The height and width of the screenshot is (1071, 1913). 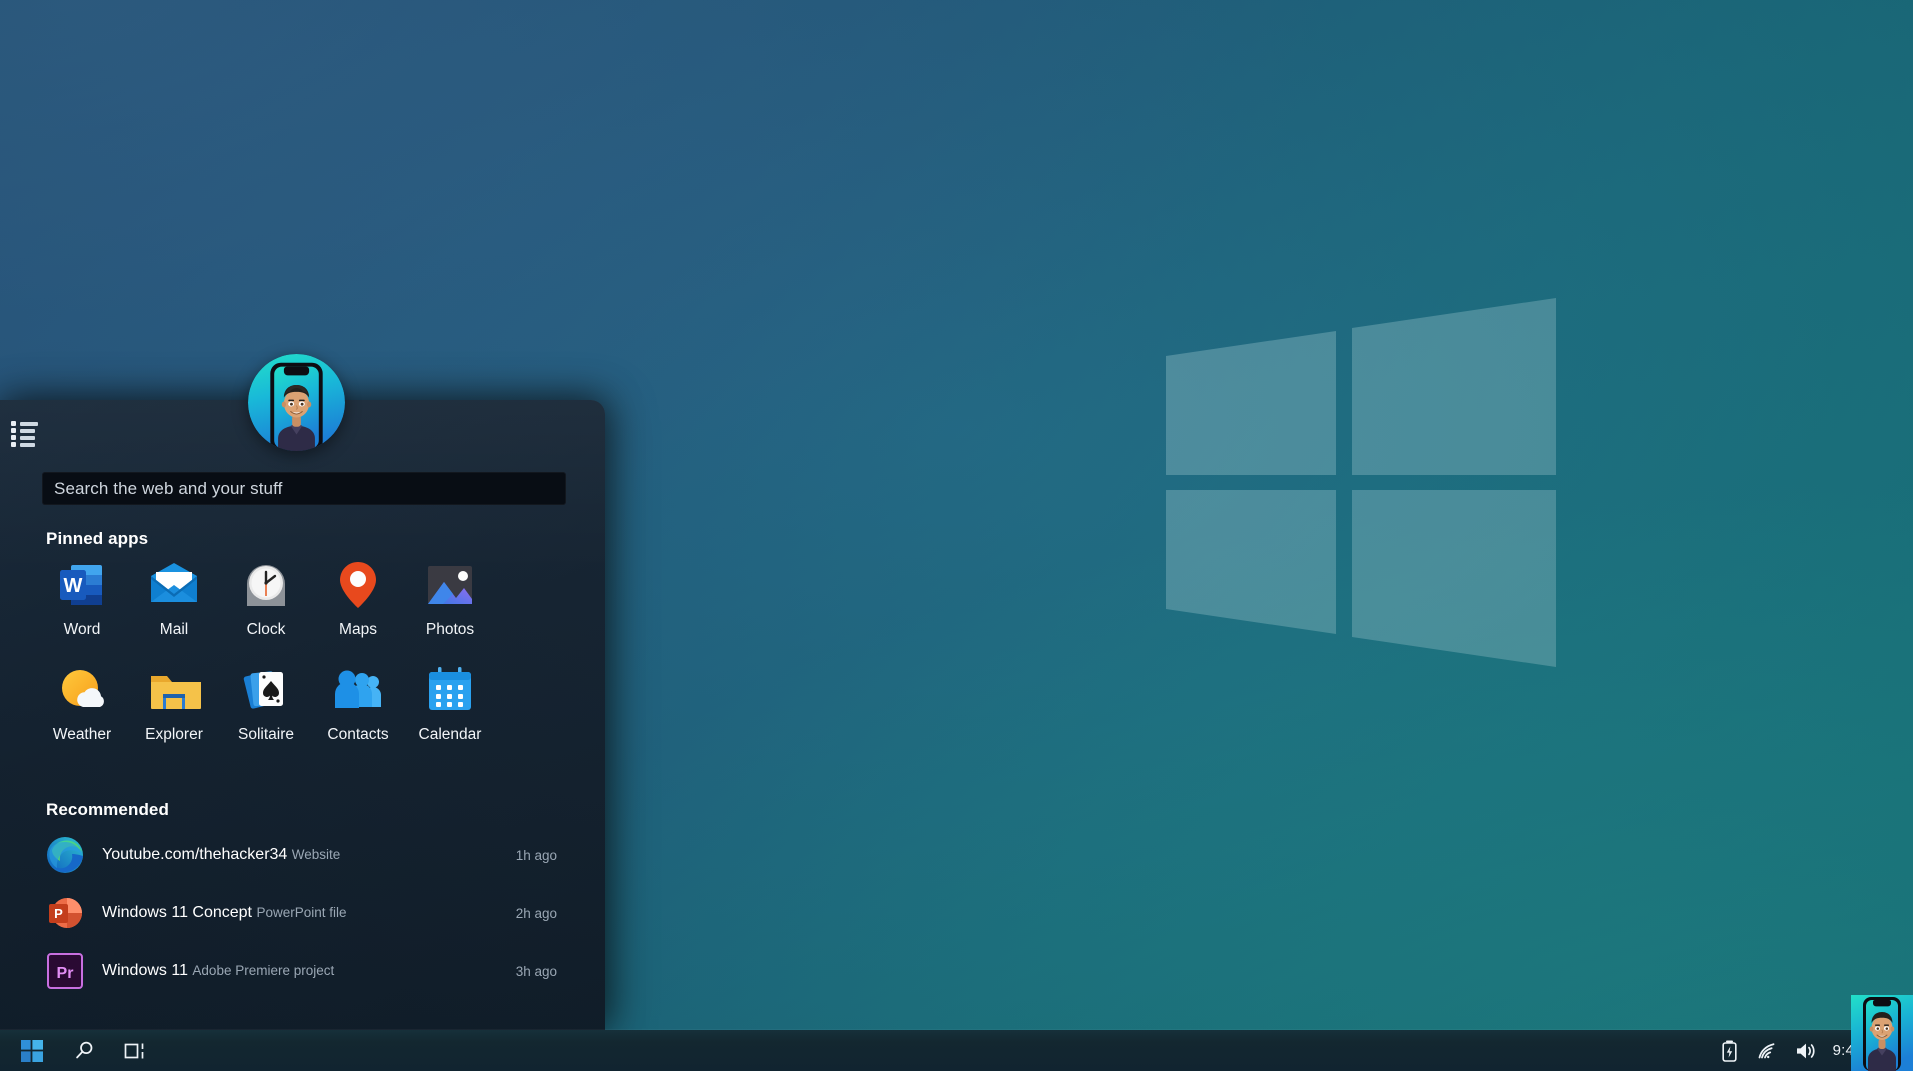 I want to click on list-item-time: 2h ago, so click(x=536, y=913).